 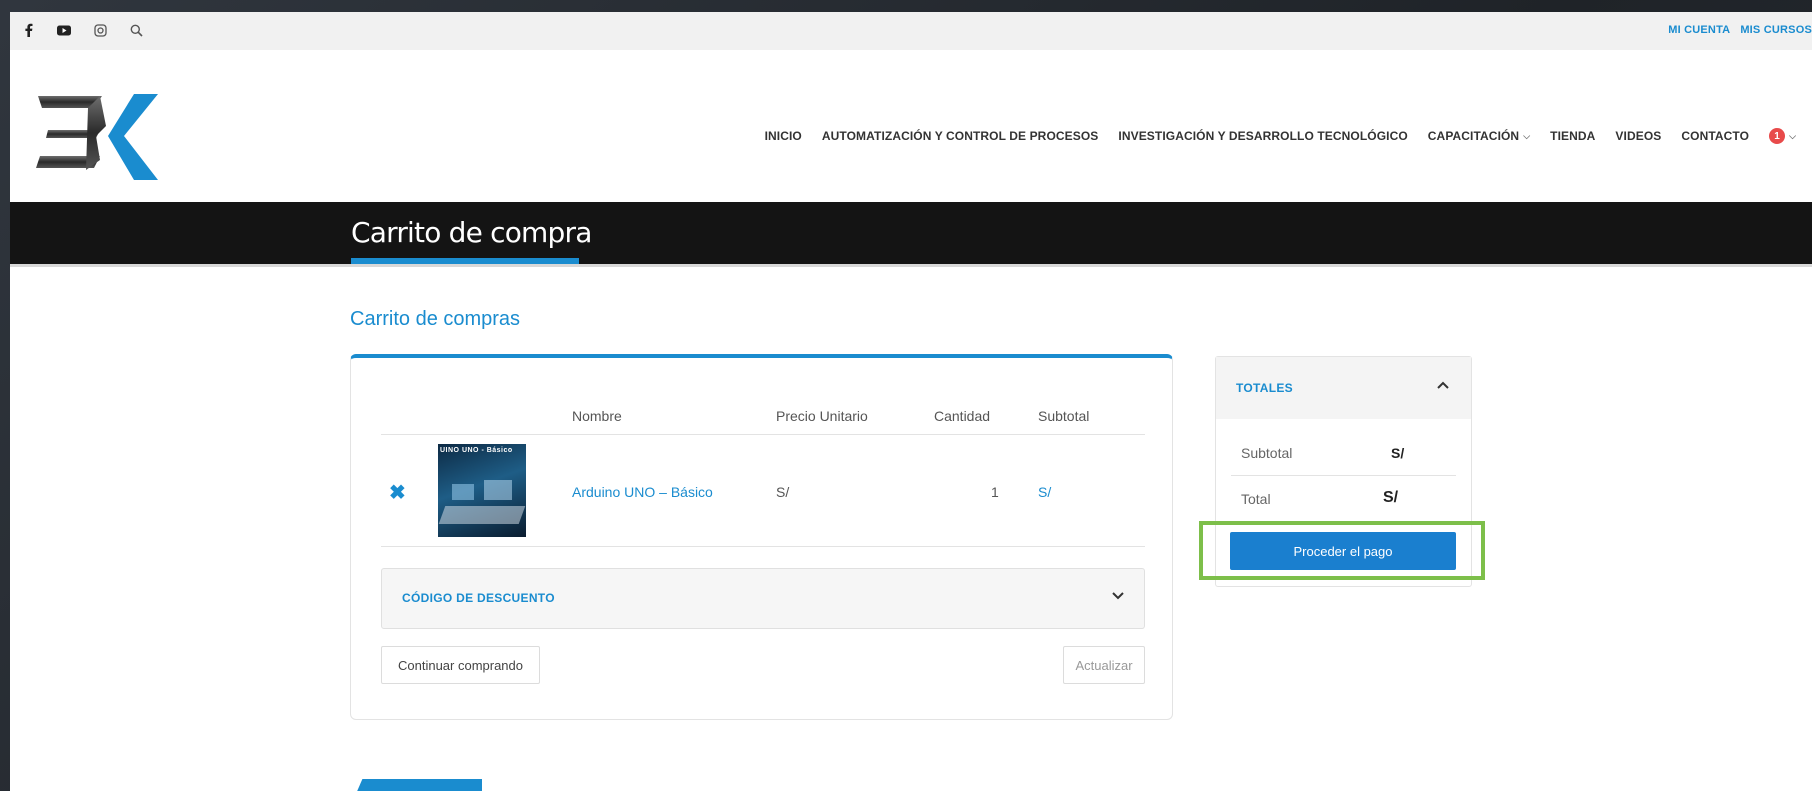 I want to click on remove-item-icon: ✖, so click(x=397, y=492).